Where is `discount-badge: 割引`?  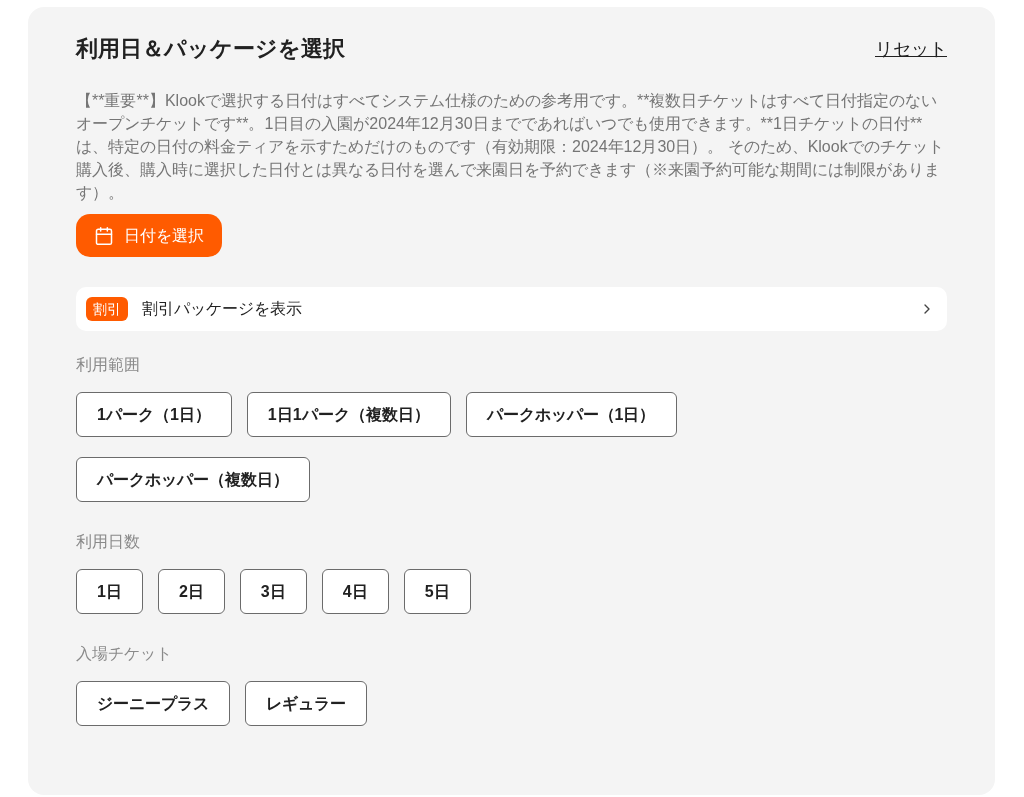 discount-badge: 割引 is located at coordinates (107, 309).